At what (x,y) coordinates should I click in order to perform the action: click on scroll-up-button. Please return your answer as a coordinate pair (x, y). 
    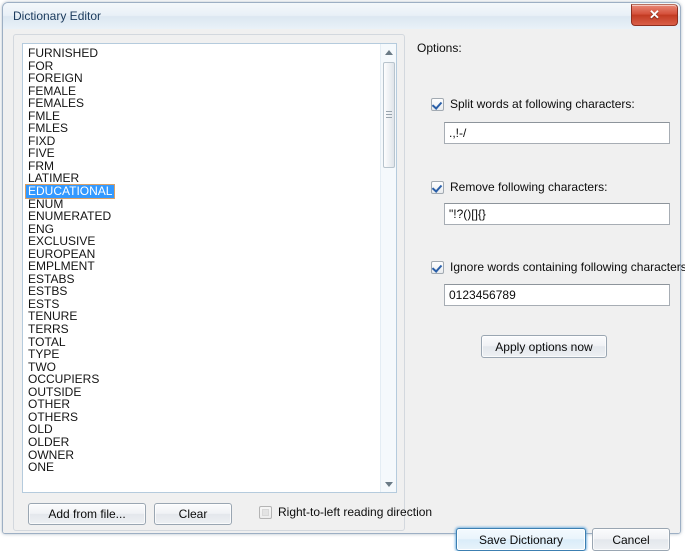
    Looking at the image, I should click on (388, 52).